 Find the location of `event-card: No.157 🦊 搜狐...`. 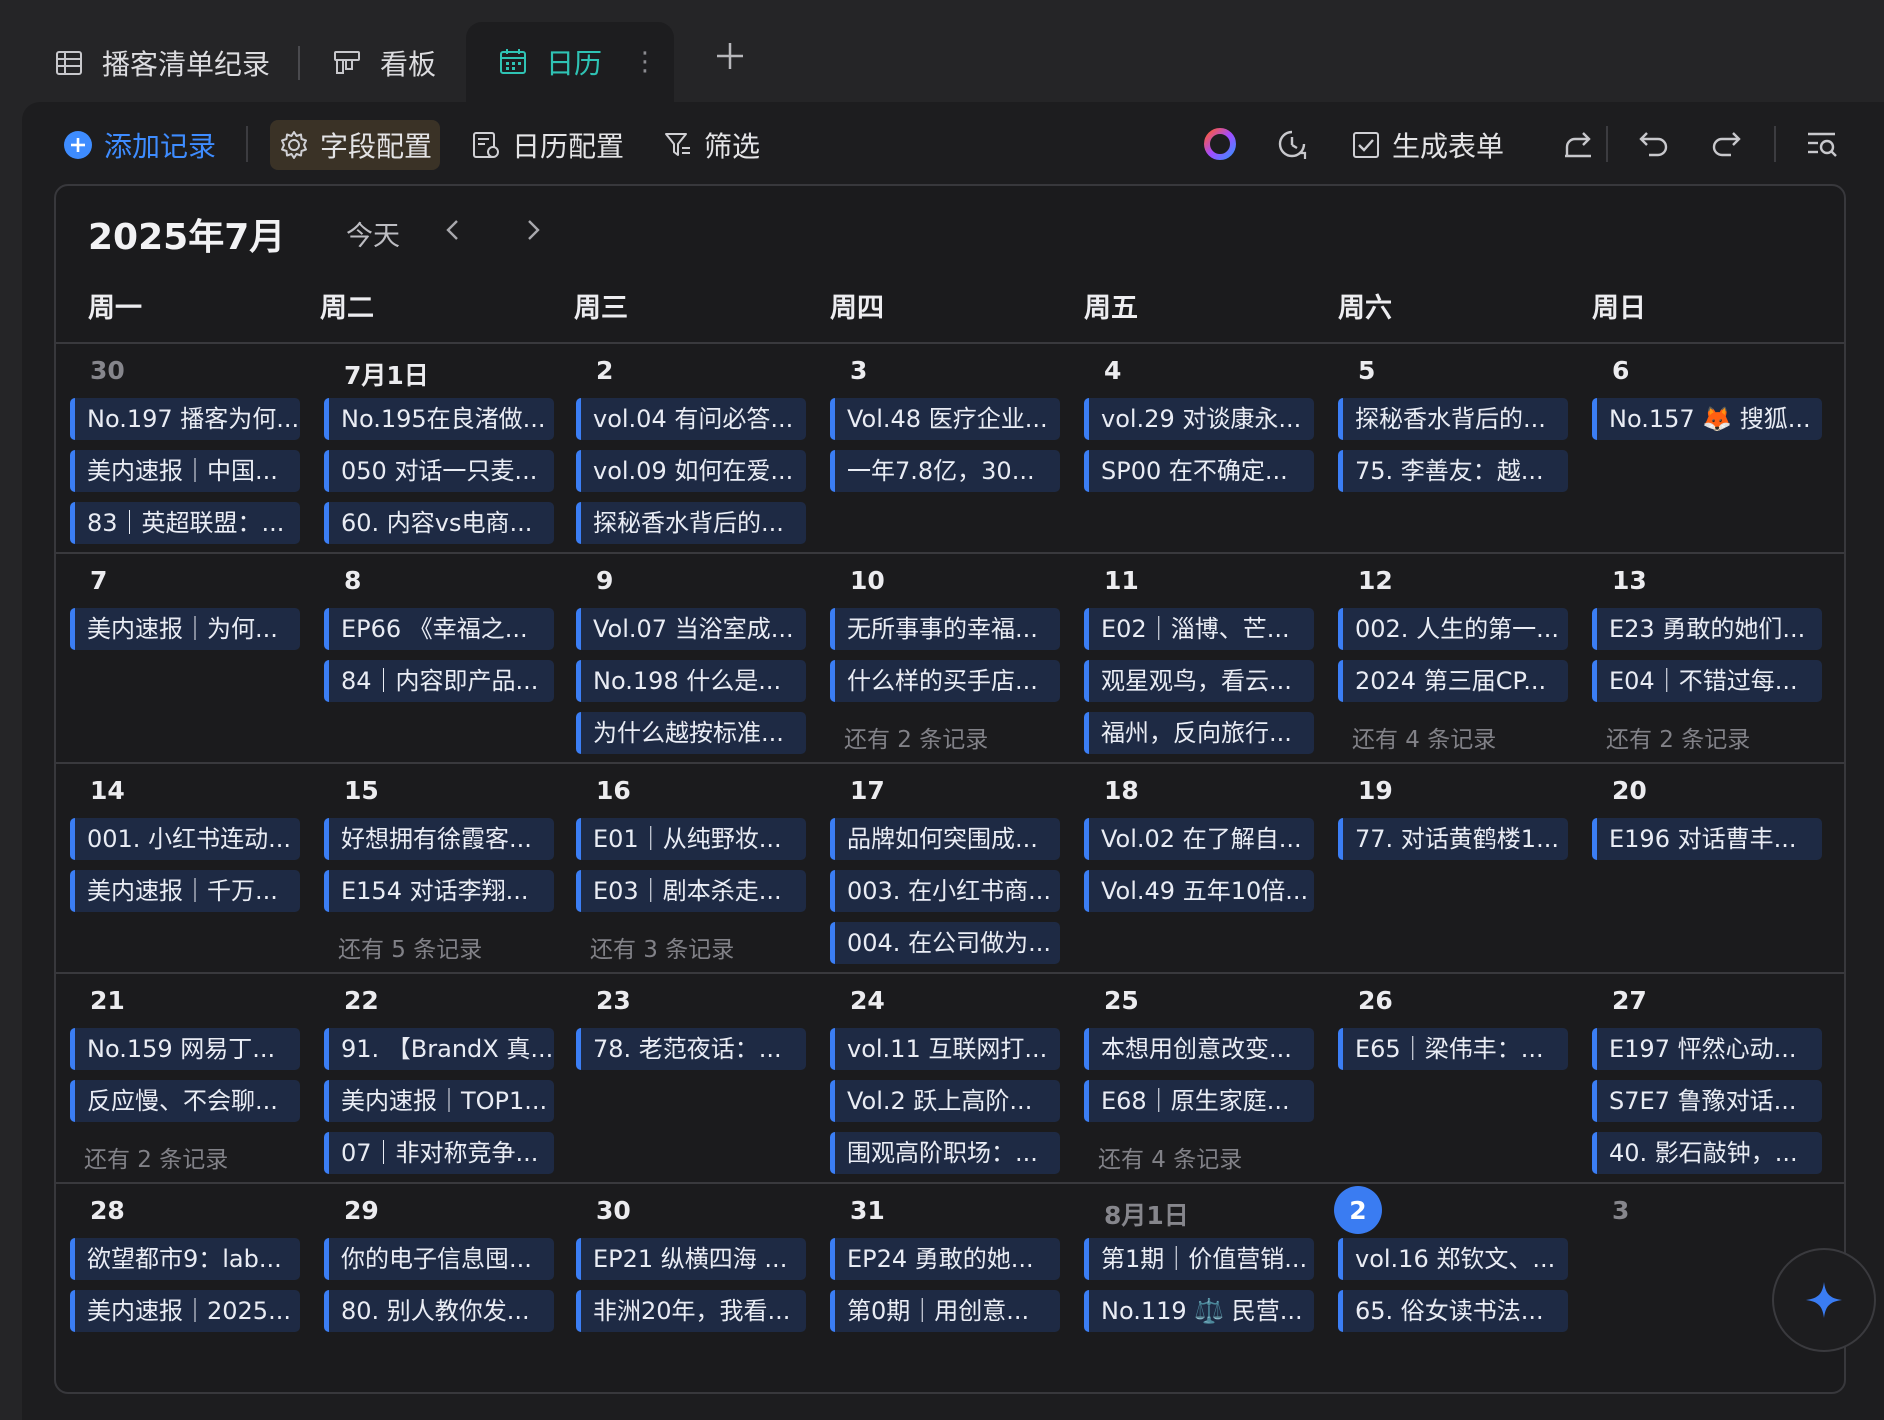

event-card: No.157 🦊 搜狐... is located at coordinates (1707, 419).